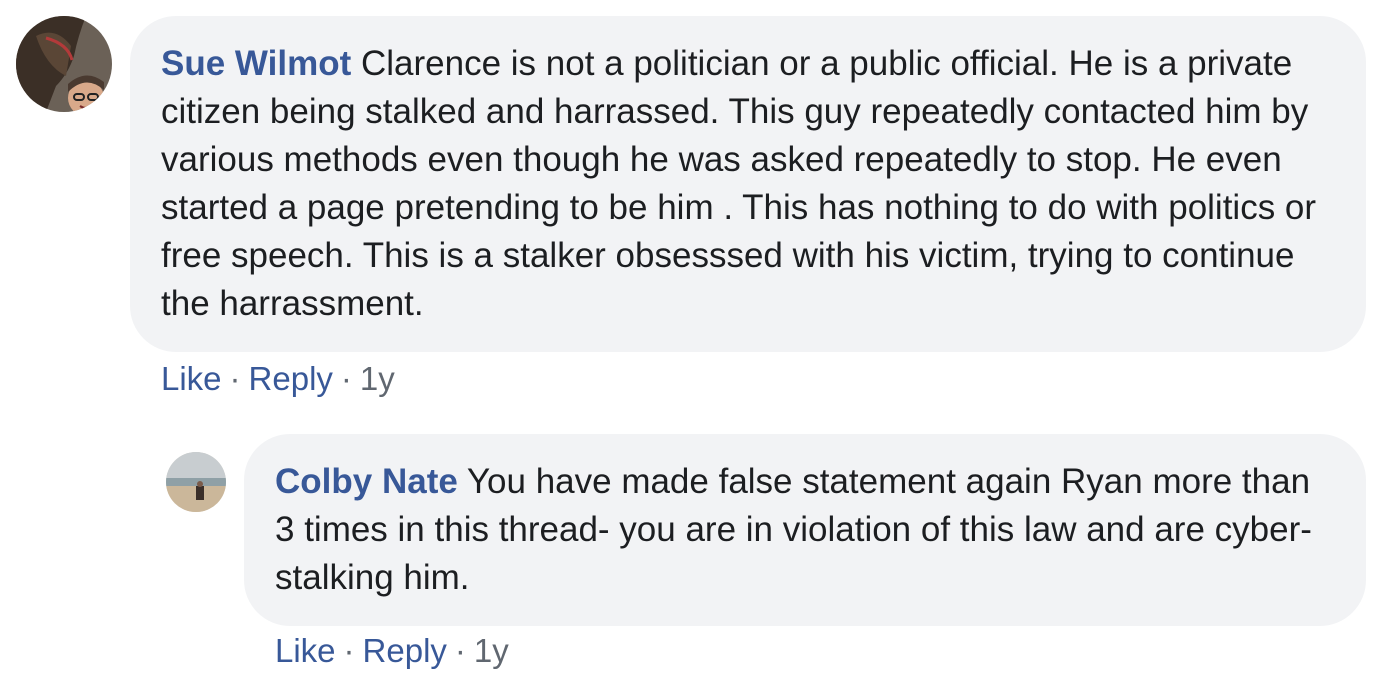  I want to click on avatar-sue-wilmot, so click(64, 64).